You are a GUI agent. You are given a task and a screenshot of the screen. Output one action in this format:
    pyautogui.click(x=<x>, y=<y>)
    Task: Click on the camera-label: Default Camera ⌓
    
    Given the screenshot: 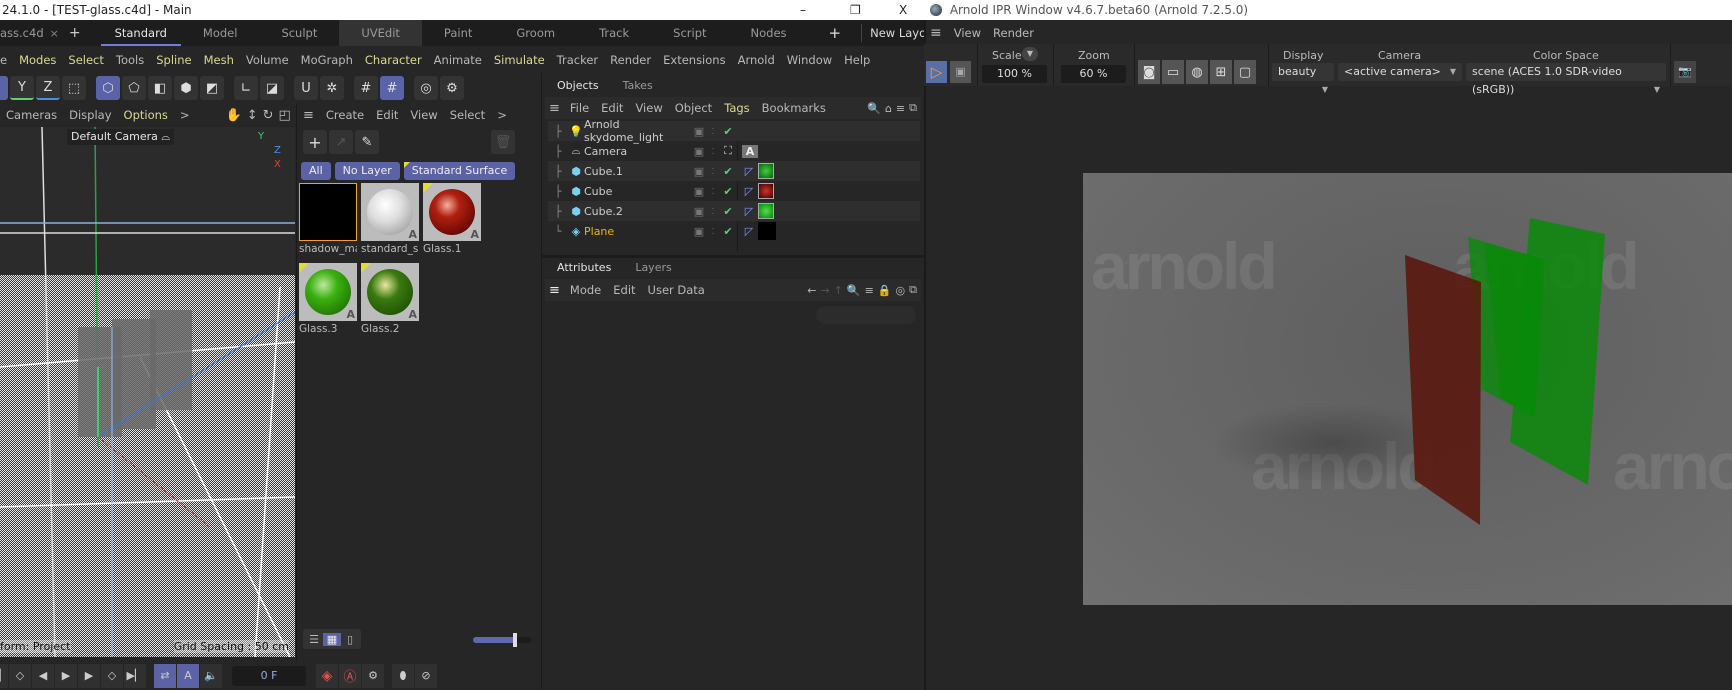 What is the action you would take?
    pyautogui.click(x=121, y=137)
    